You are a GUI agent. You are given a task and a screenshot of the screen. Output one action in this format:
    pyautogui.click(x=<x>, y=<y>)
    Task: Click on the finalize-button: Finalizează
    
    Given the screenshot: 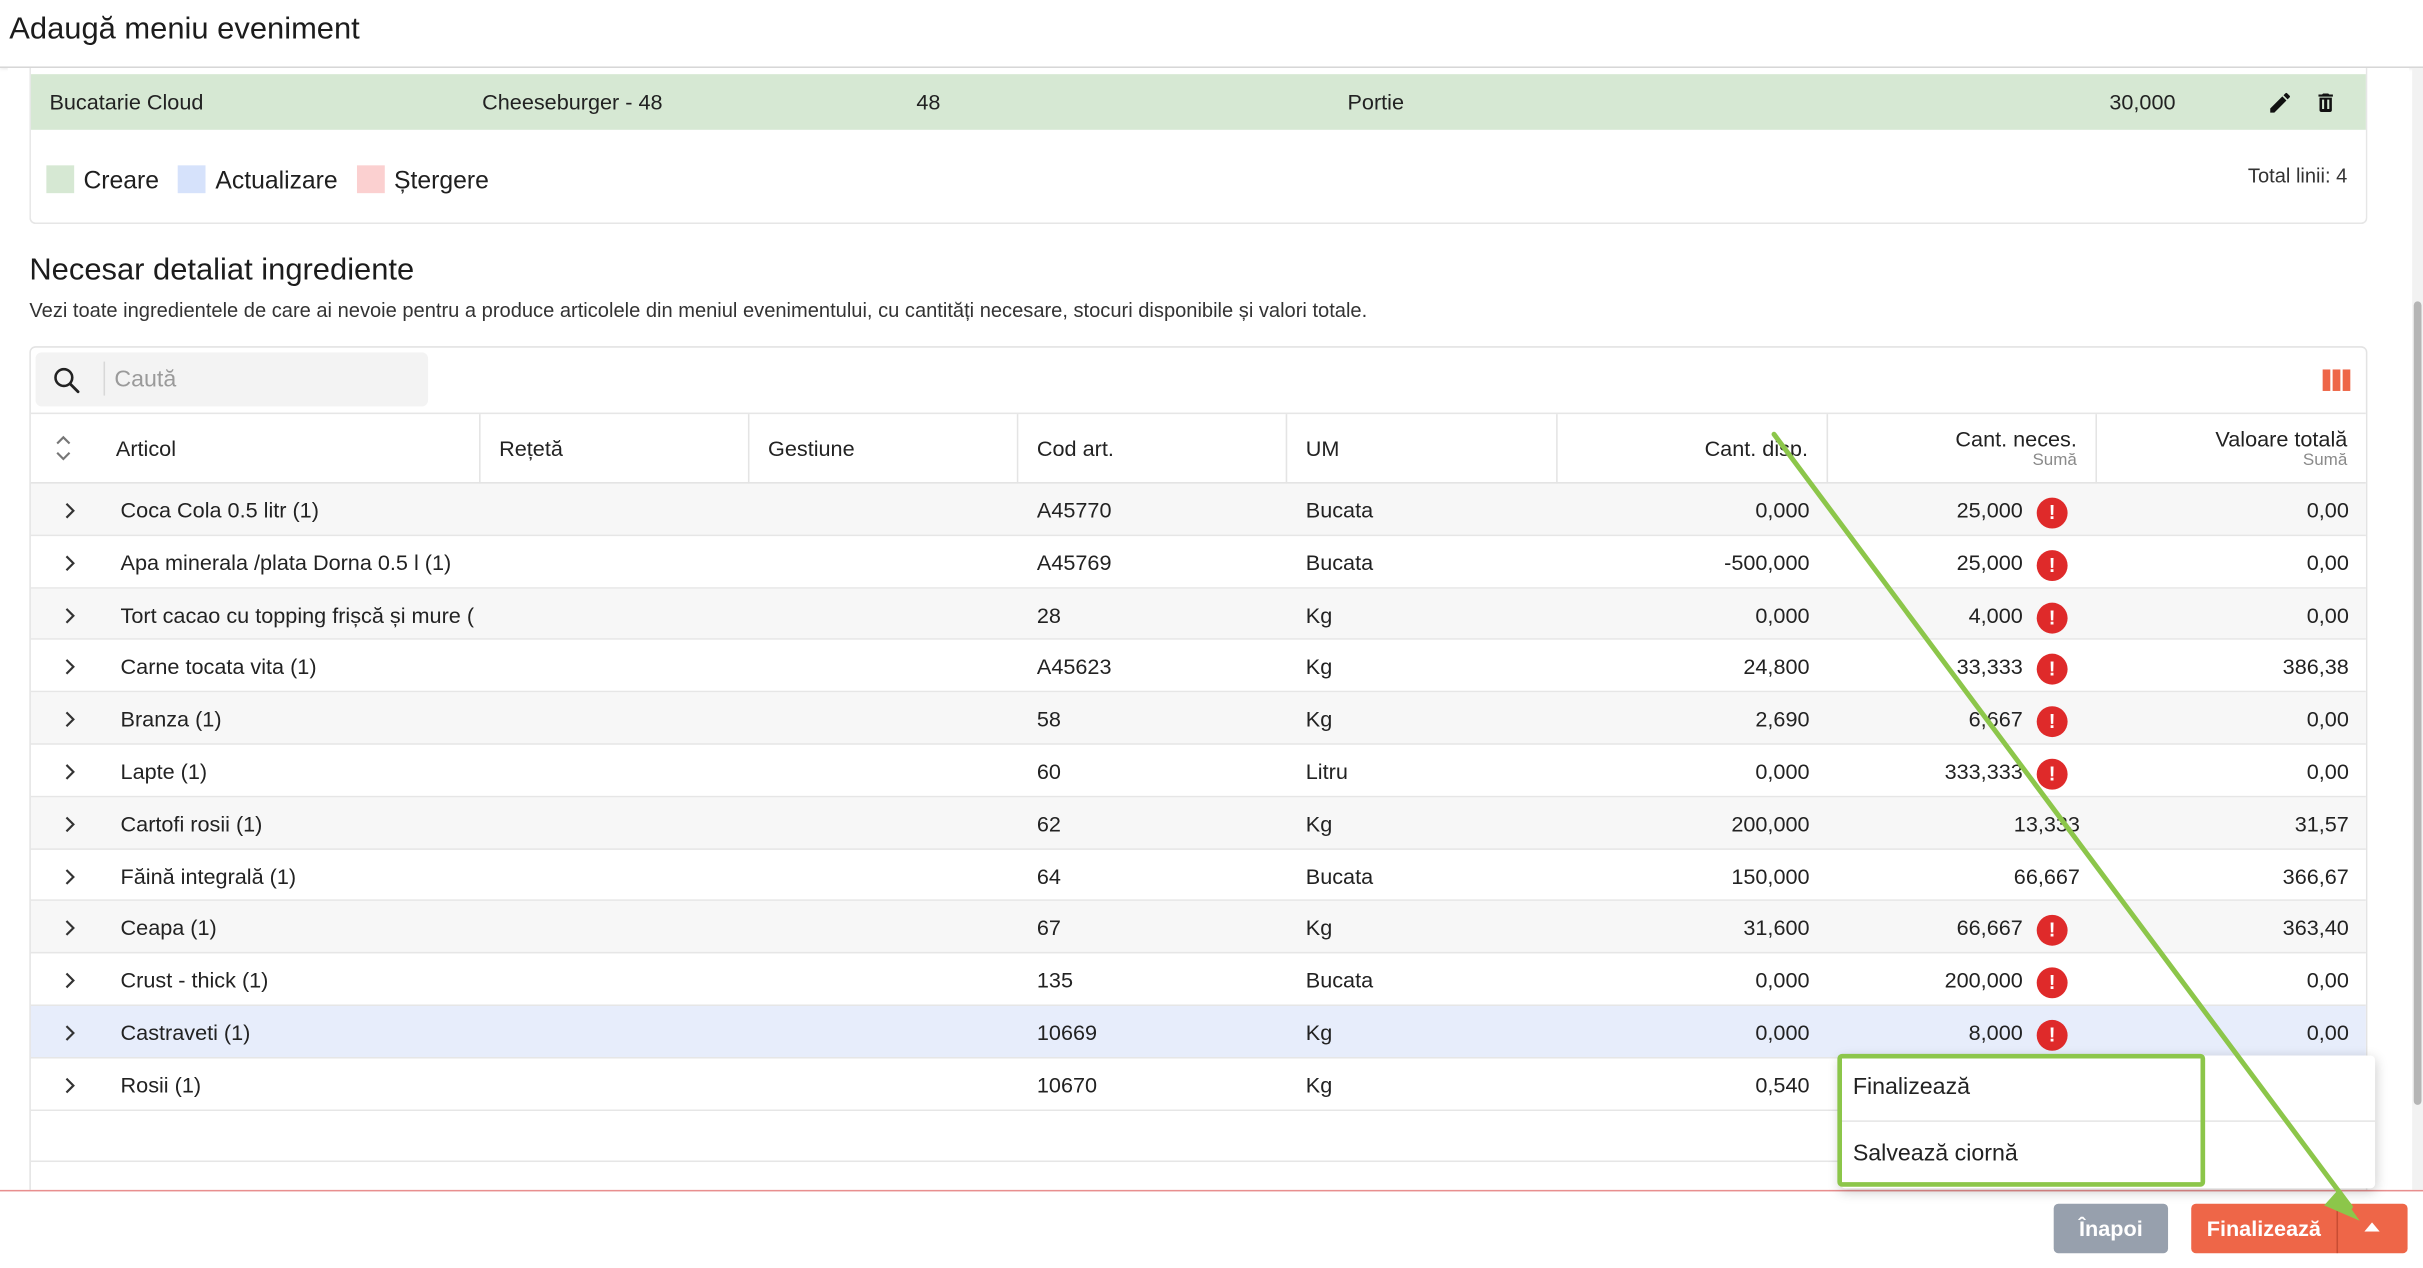 What is the action you would take?
    pyautogui.click(x=2263, y=1228)
    